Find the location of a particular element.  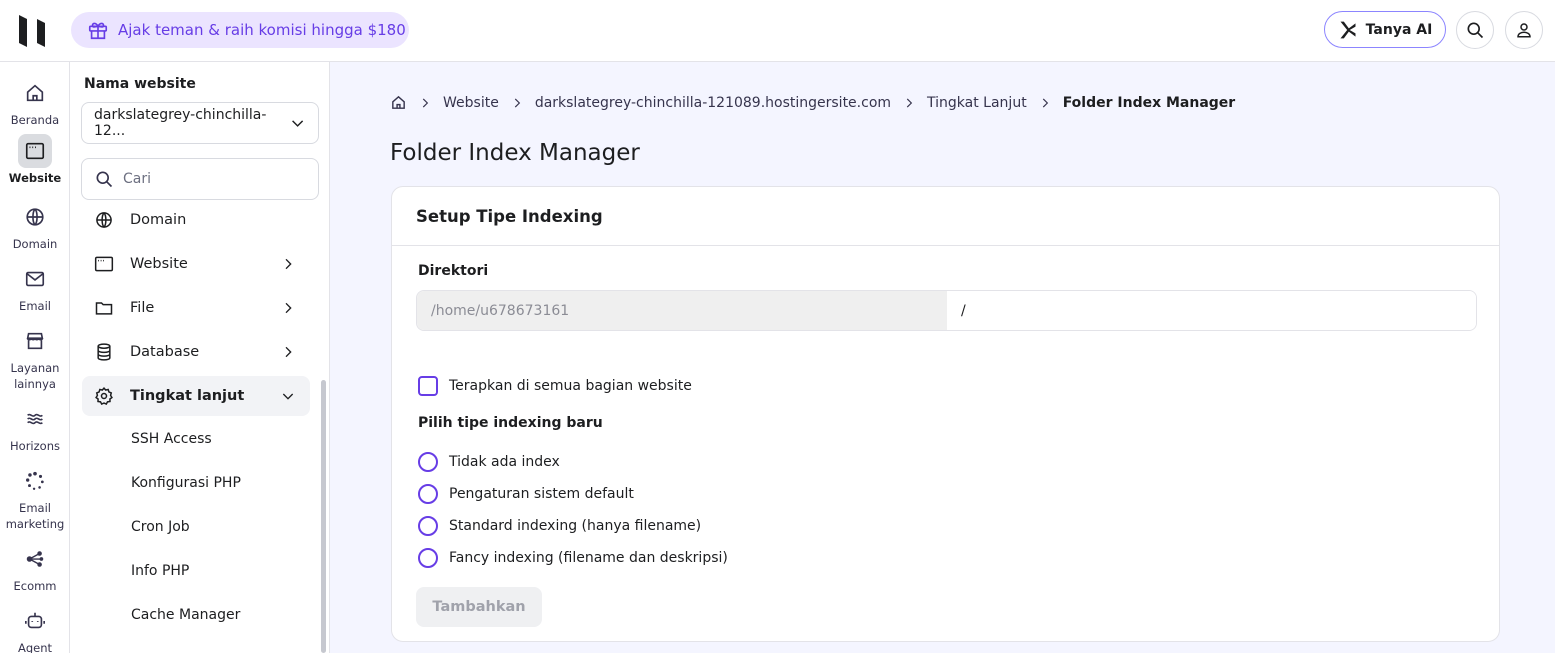

radio-option-standard: Standard indexing (hanya filename) is located at coordinates (559, 526).